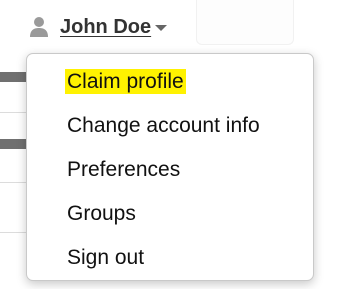  I want to click on user-name-link: John Doe, so click(105, 27).